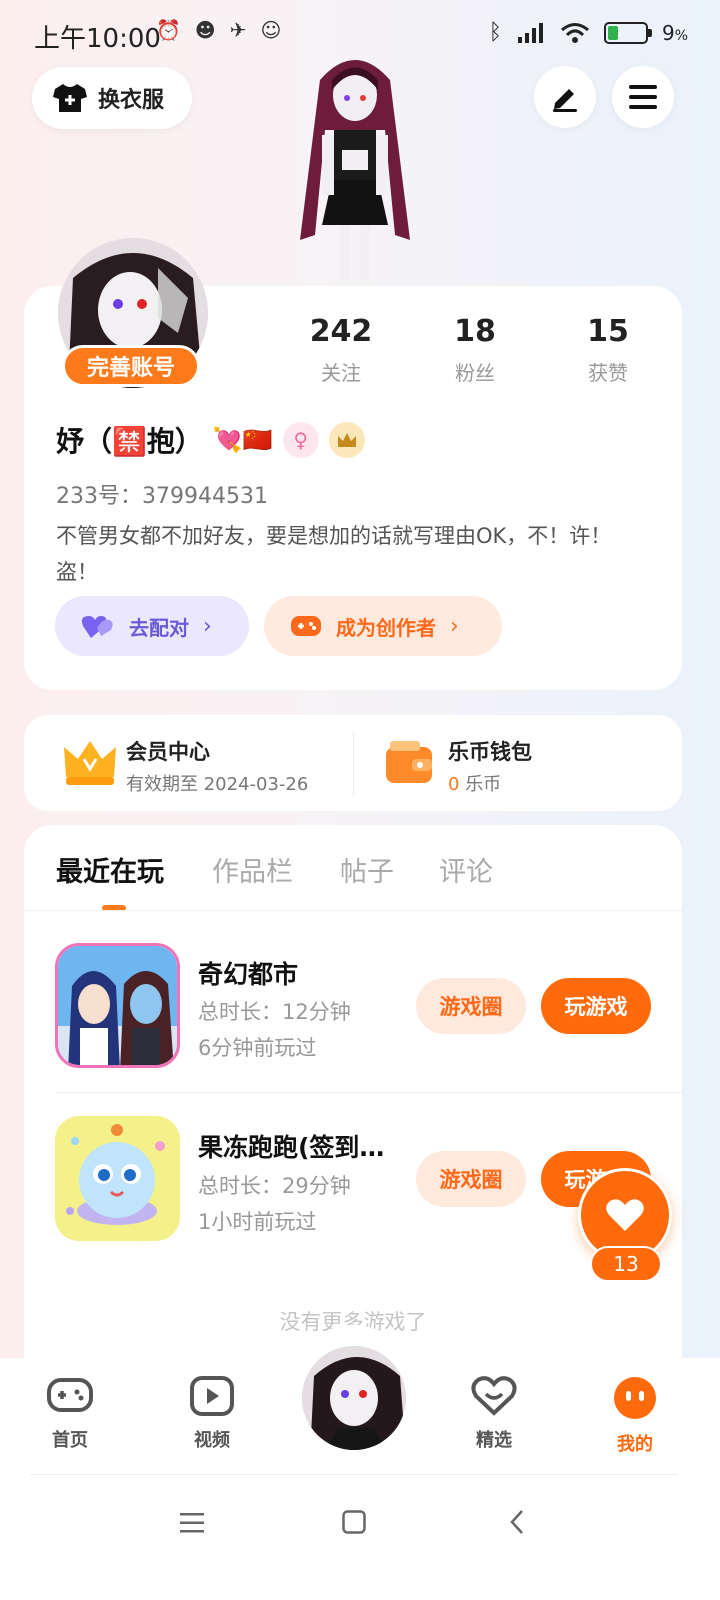 The image size is (720, 1600). Describe the element at coordinates (110, 869) in the screenshot. I see `tab-recently-played: 最近在玩` at that location.